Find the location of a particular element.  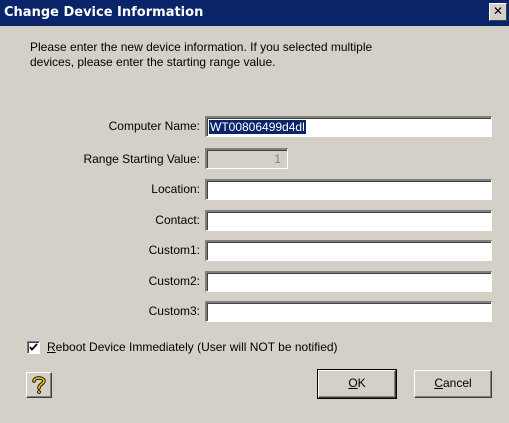

reboot-checkbox is located at coordinates (33, 347).